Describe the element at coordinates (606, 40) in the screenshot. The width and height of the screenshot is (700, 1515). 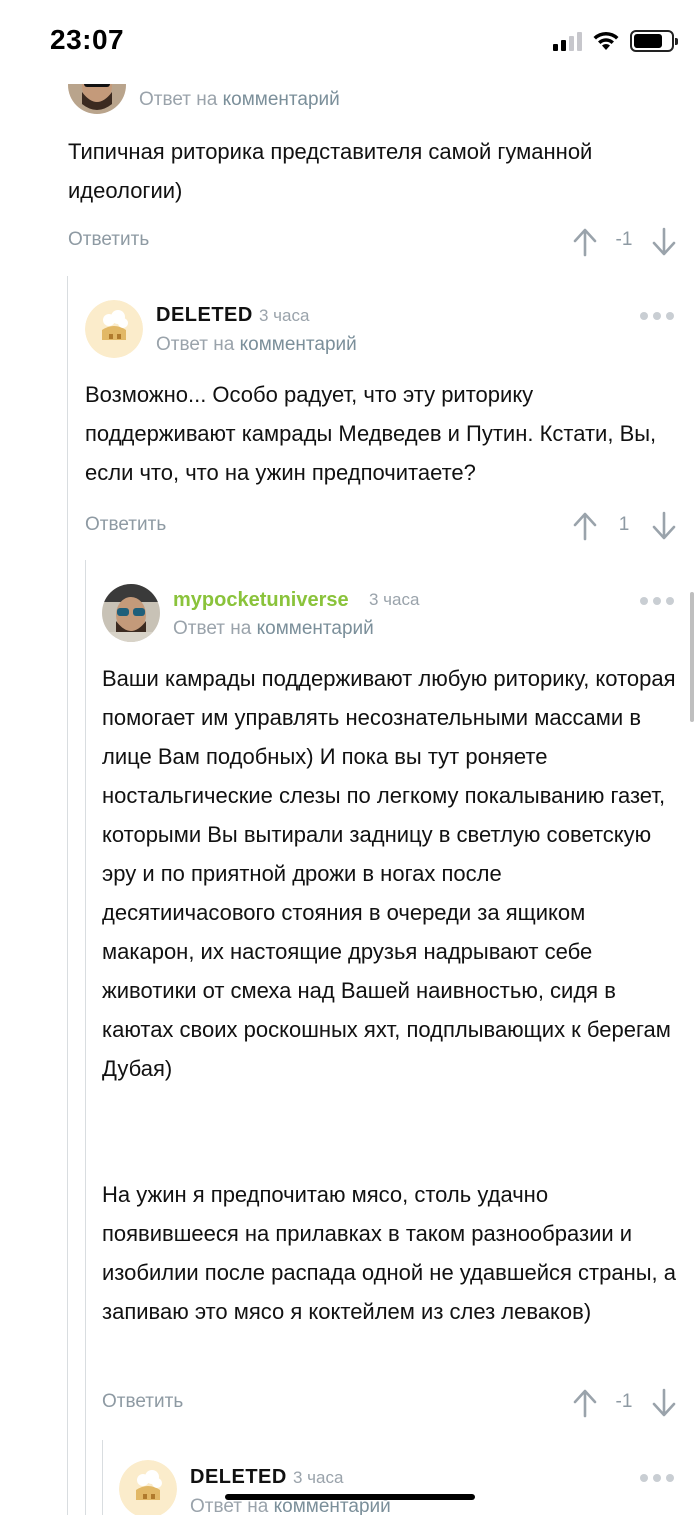
I see `wifi-icon` at that location.